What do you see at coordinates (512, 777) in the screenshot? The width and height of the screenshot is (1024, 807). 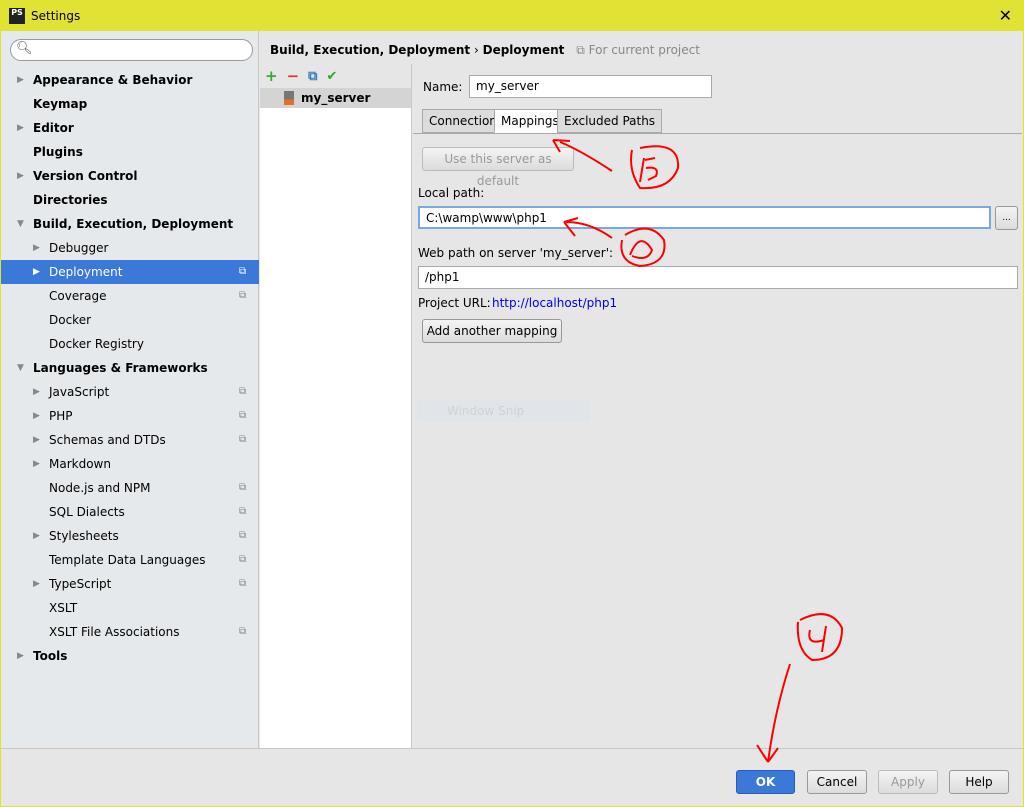 I see `dialog-footer: OK Cancel Apply Help` at bounding box center [512, 777].